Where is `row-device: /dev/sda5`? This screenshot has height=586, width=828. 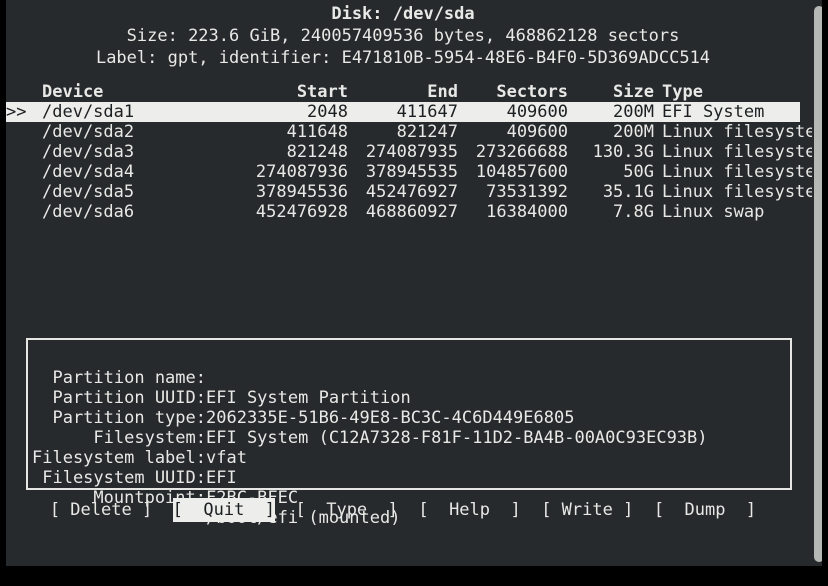
row-device: /dev/sda5 is located at coordinates (88, 192).